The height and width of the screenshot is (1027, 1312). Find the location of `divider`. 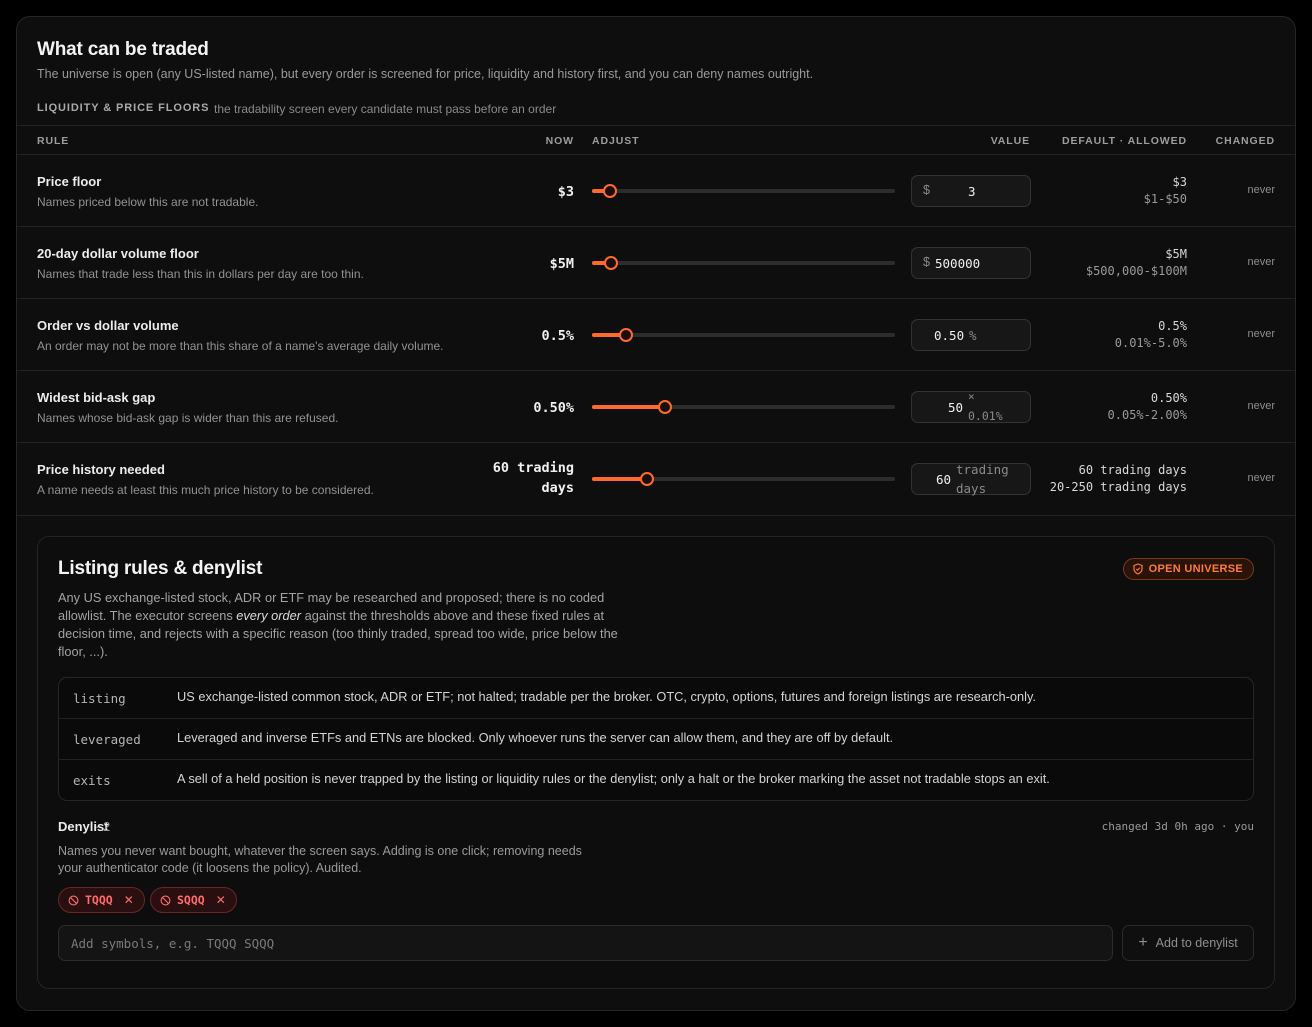

divider is located at coordinates (656, 515).